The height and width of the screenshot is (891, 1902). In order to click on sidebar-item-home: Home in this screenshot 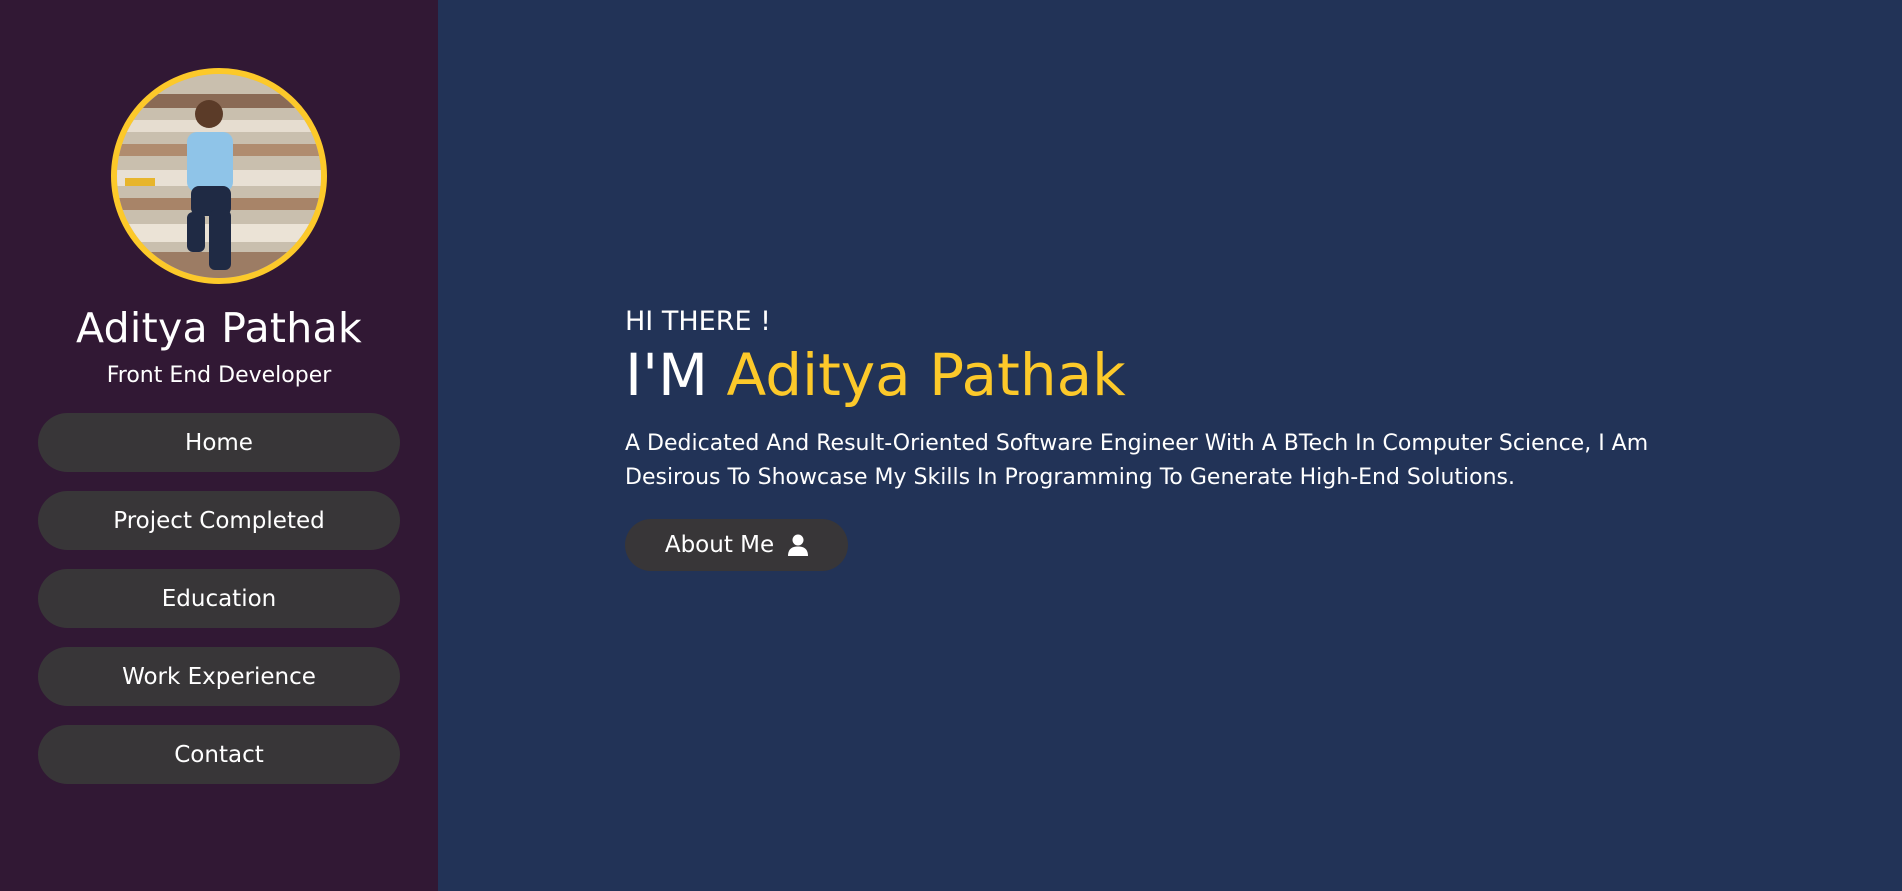, I will do `click(219, 443)`.